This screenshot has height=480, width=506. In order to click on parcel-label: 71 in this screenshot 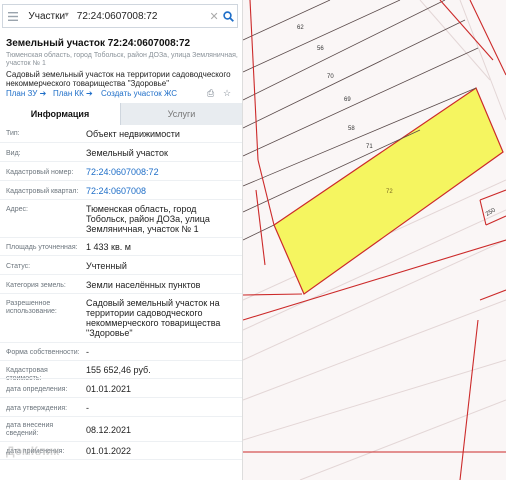, I will do `click(369, 147)`.